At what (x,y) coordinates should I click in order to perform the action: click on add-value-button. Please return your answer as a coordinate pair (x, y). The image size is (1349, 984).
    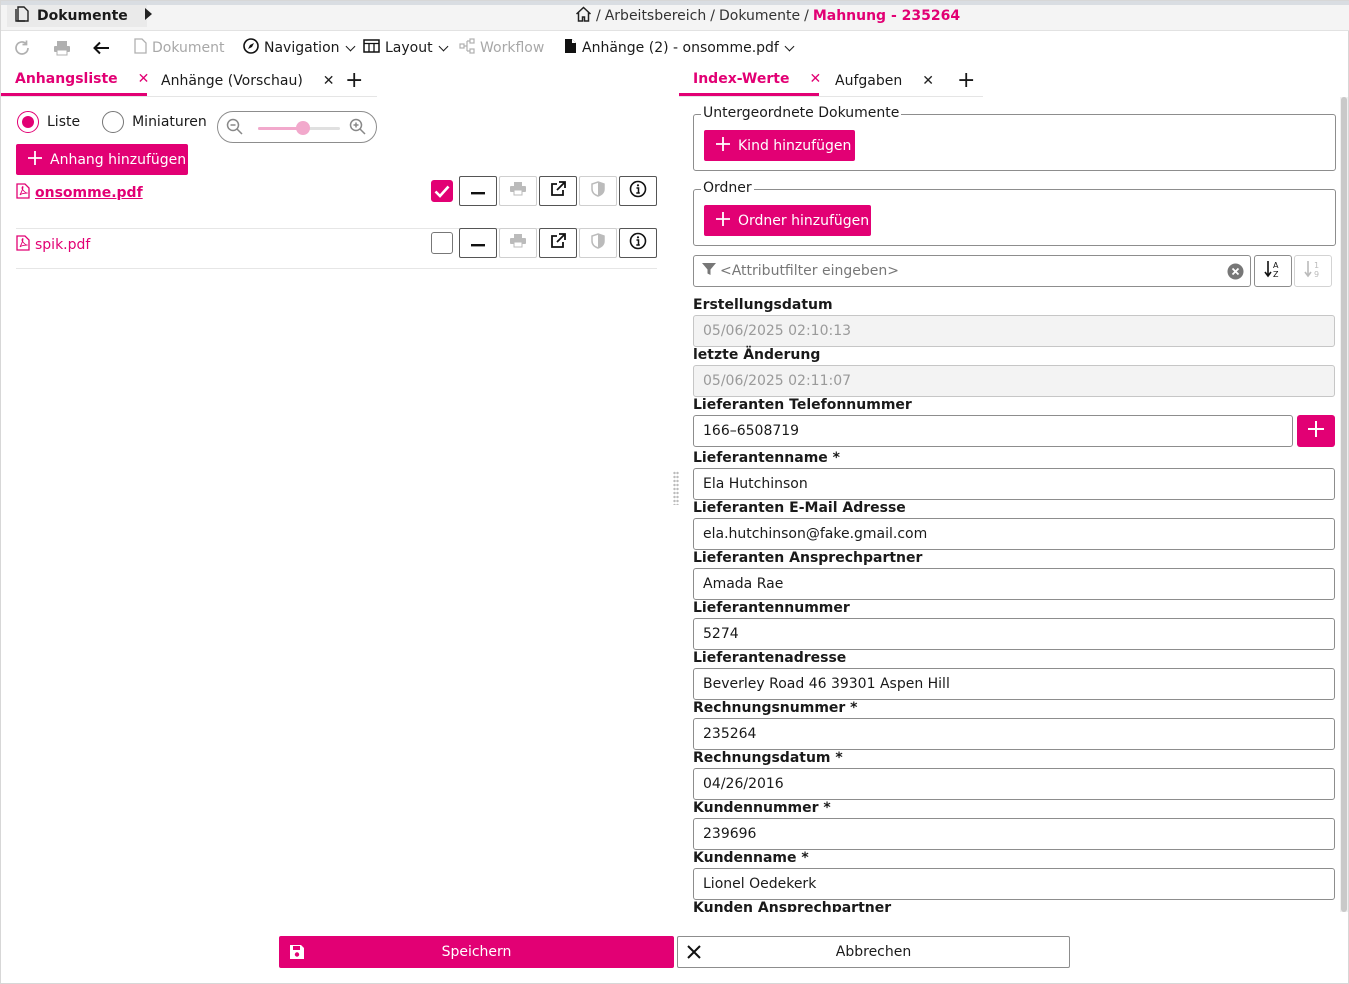
    Looking at the image, I should click on (1316, 431).